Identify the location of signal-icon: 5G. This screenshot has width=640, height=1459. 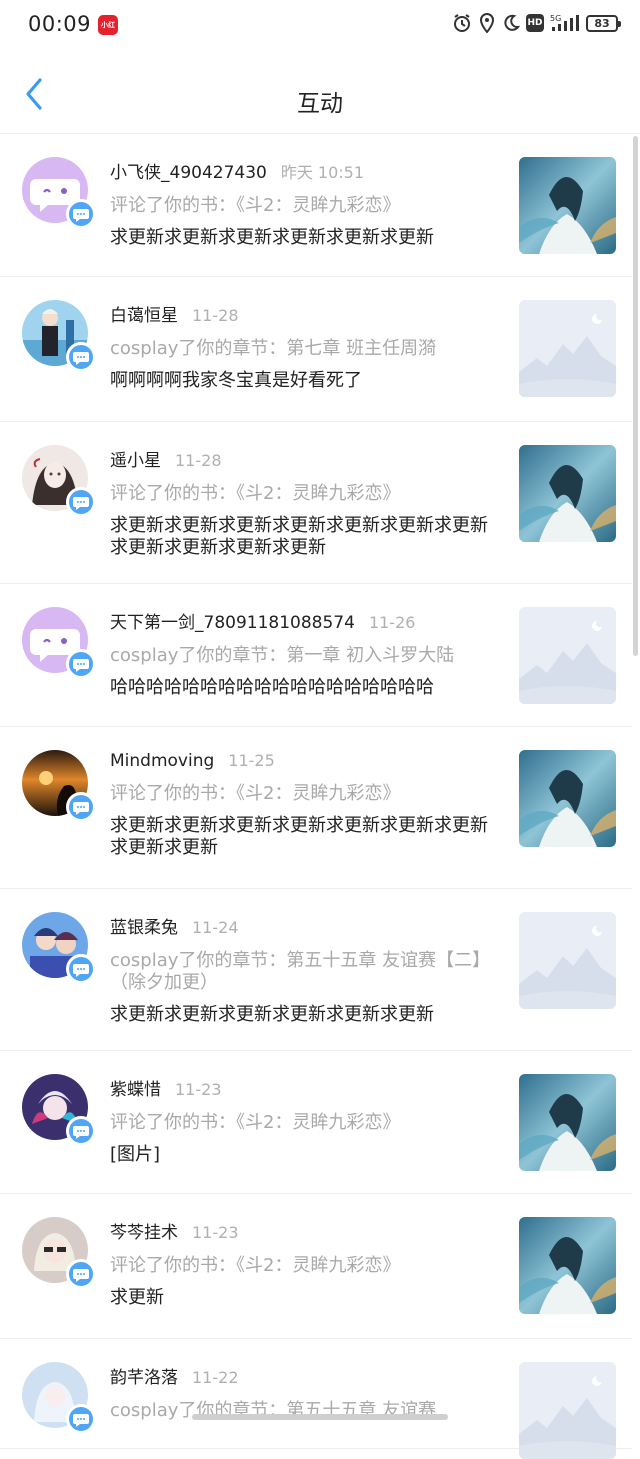
(565, 23).